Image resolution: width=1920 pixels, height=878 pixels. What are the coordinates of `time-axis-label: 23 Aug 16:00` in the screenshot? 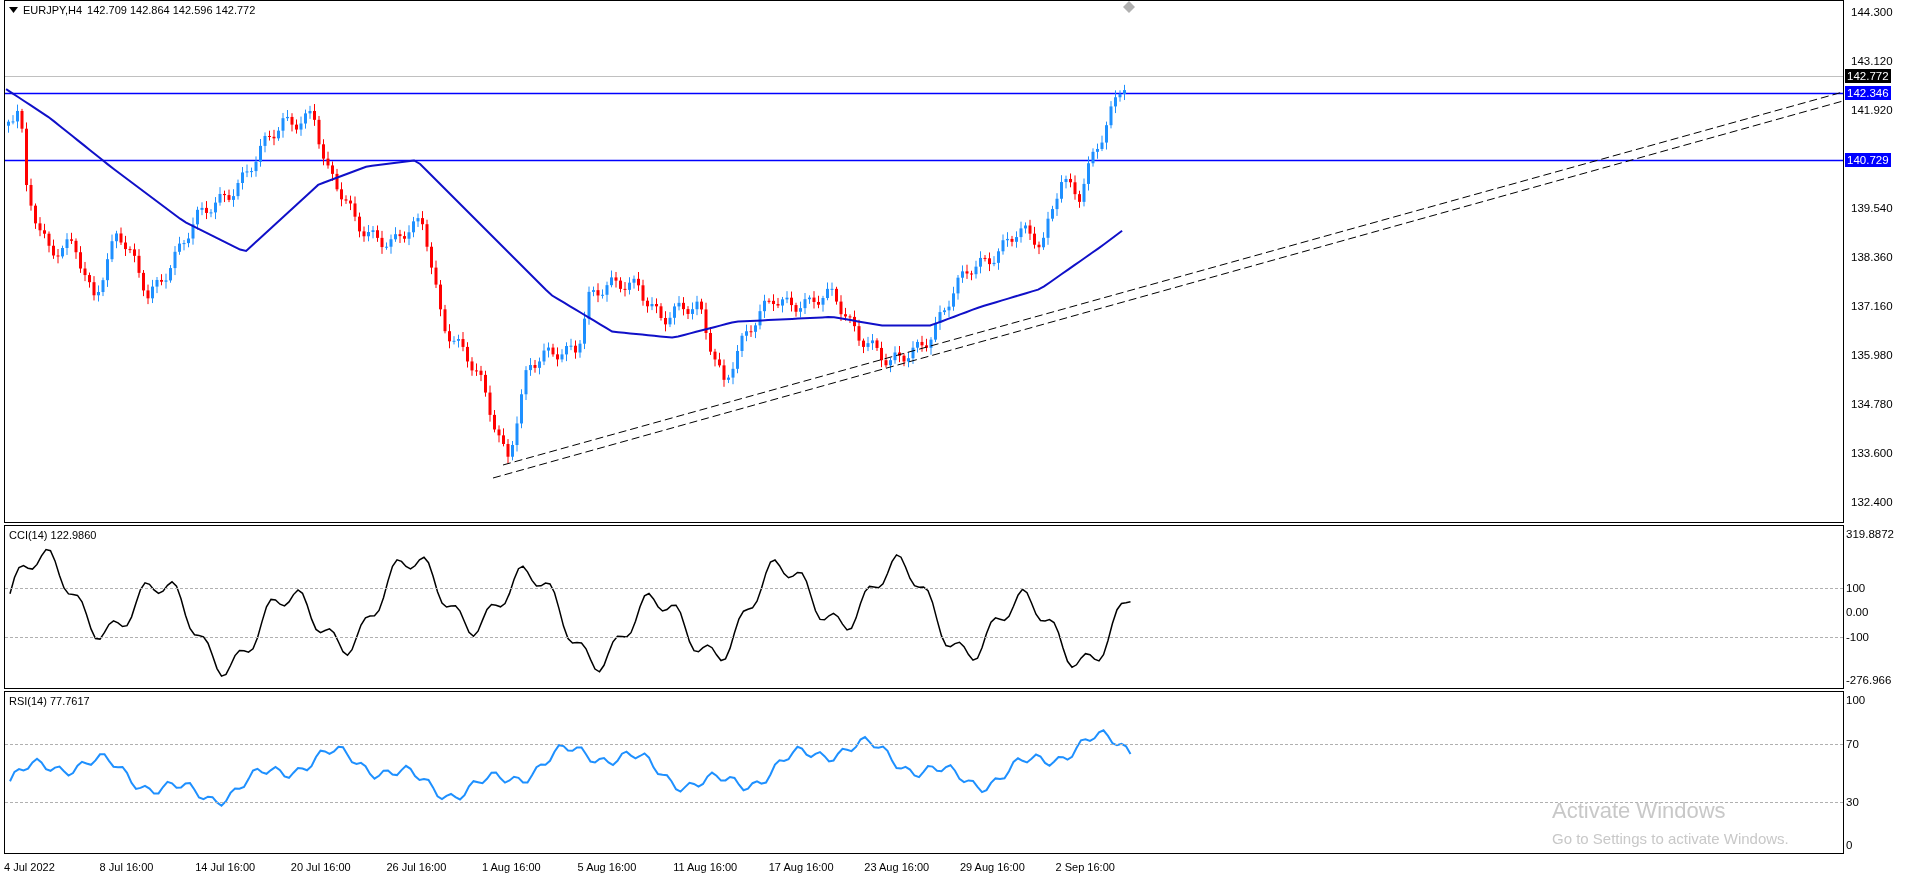 It's located at (897, 867).